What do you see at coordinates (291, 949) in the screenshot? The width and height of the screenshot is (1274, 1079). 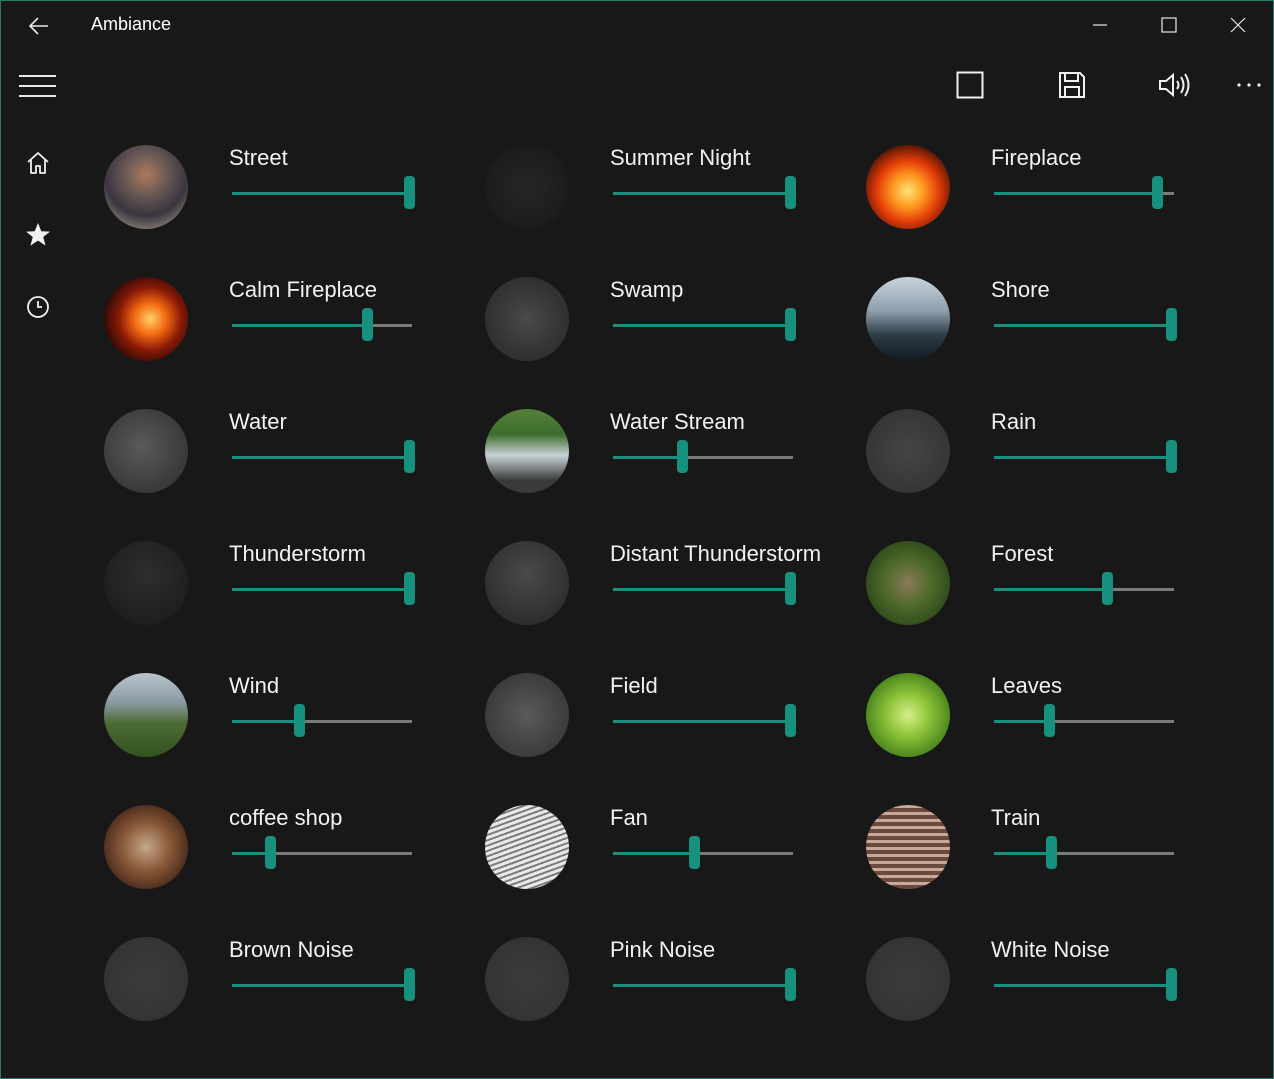 I see `sound-name: Brown Noise` at bounding box center [291, 949].